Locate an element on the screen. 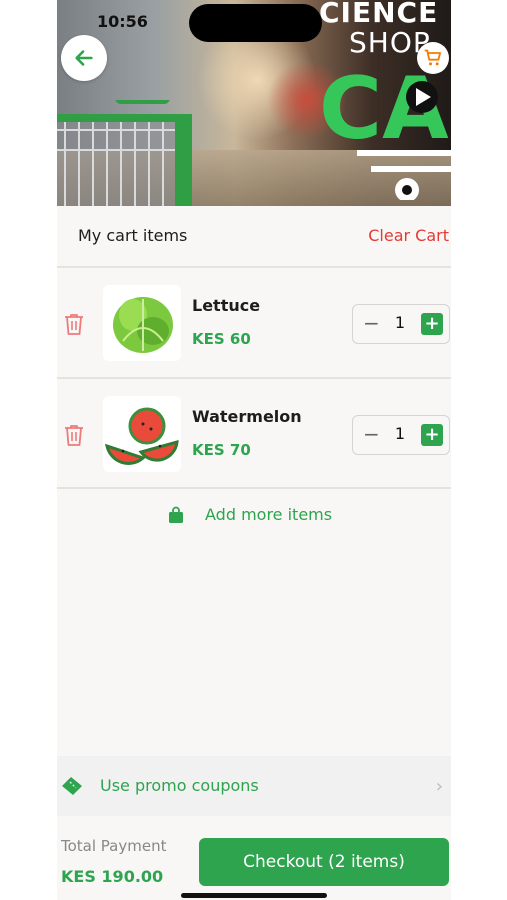 This screenshot has height=900, width=507. status-time: 10:56 is located at coordinates (122, 21).